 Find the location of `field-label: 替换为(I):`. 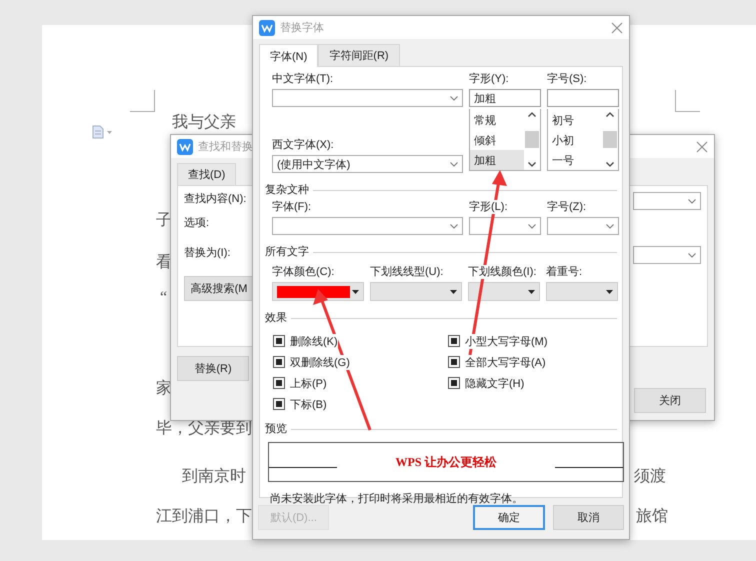

field-label: 替换为(I): is located at coordinates (208, 253).